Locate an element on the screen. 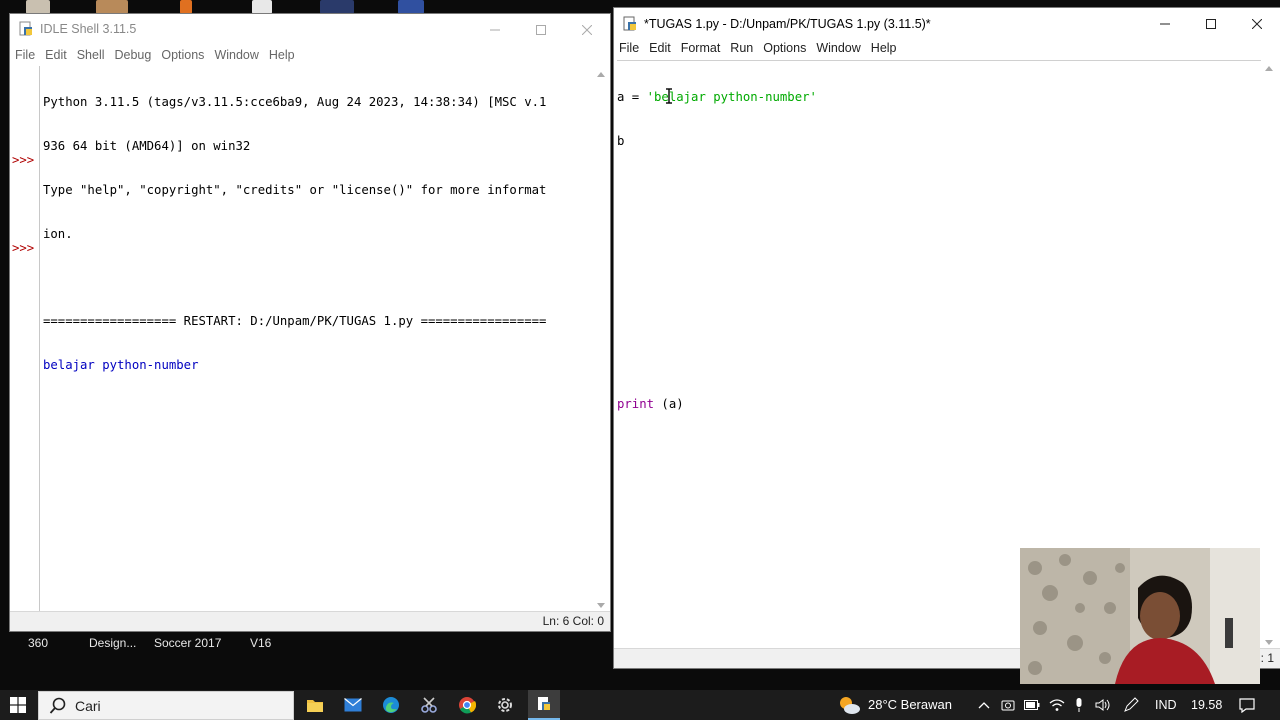 Image resolution: width=1280 pixels, height=720 pixels. microphone-icon is located at coordinates (1079, 705).